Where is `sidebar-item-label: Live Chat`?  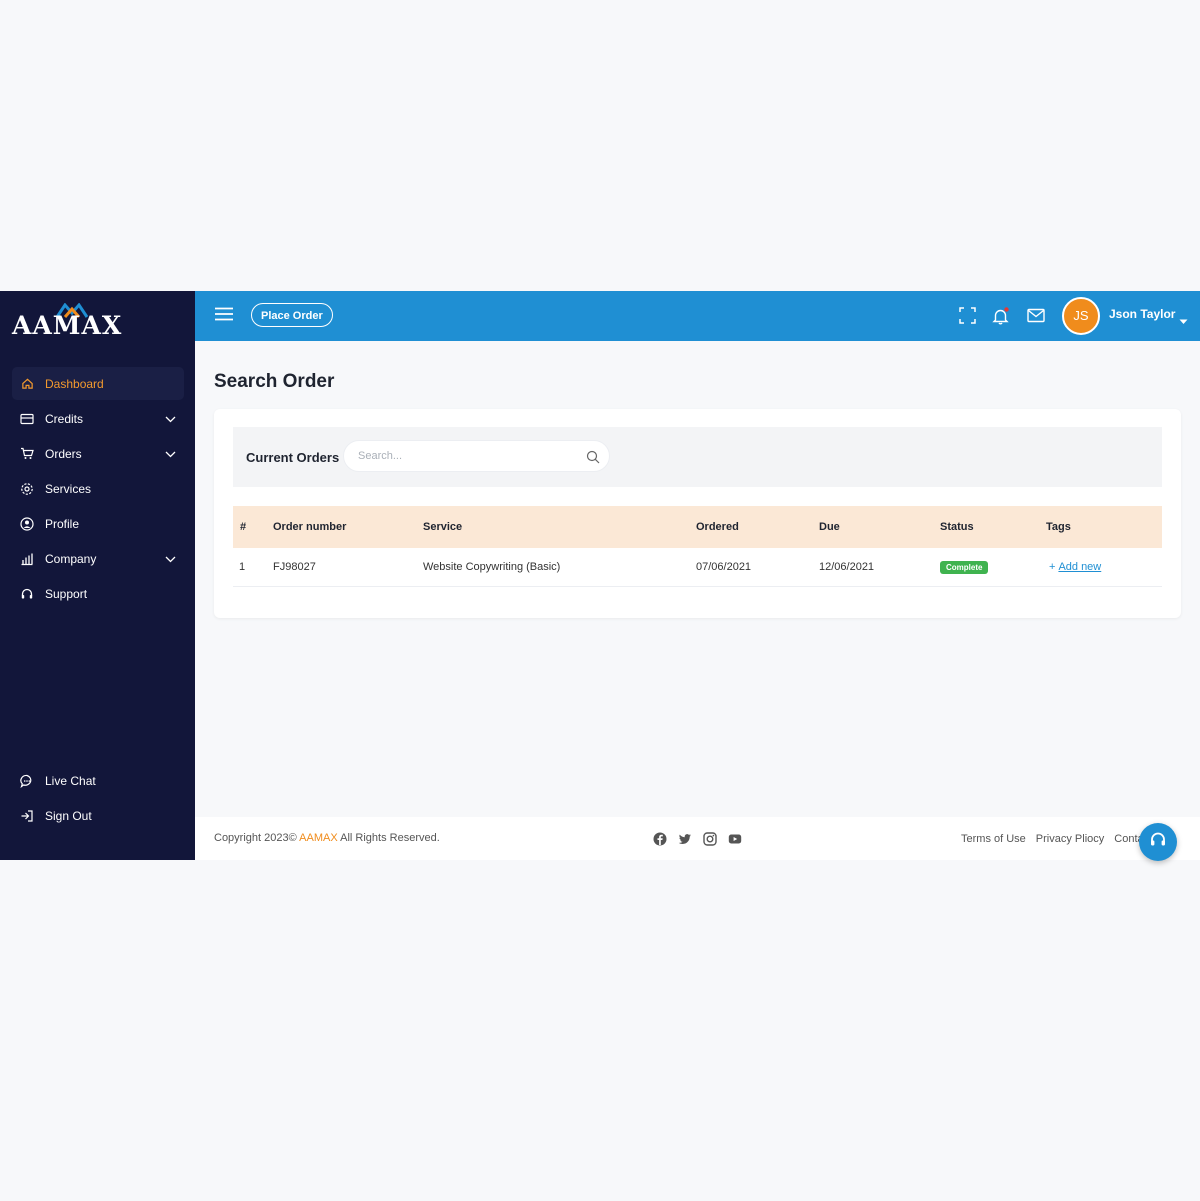
sidebar-item-label: Live Chat is located at coordinates (70, 780).